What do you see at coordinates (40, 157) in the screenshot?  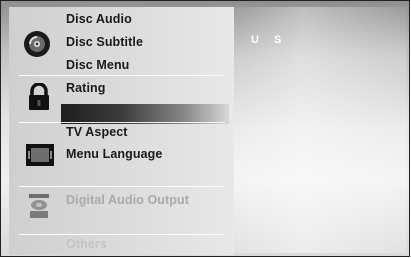 I see `tv-screen-icon` at bounding box center [40, 157].